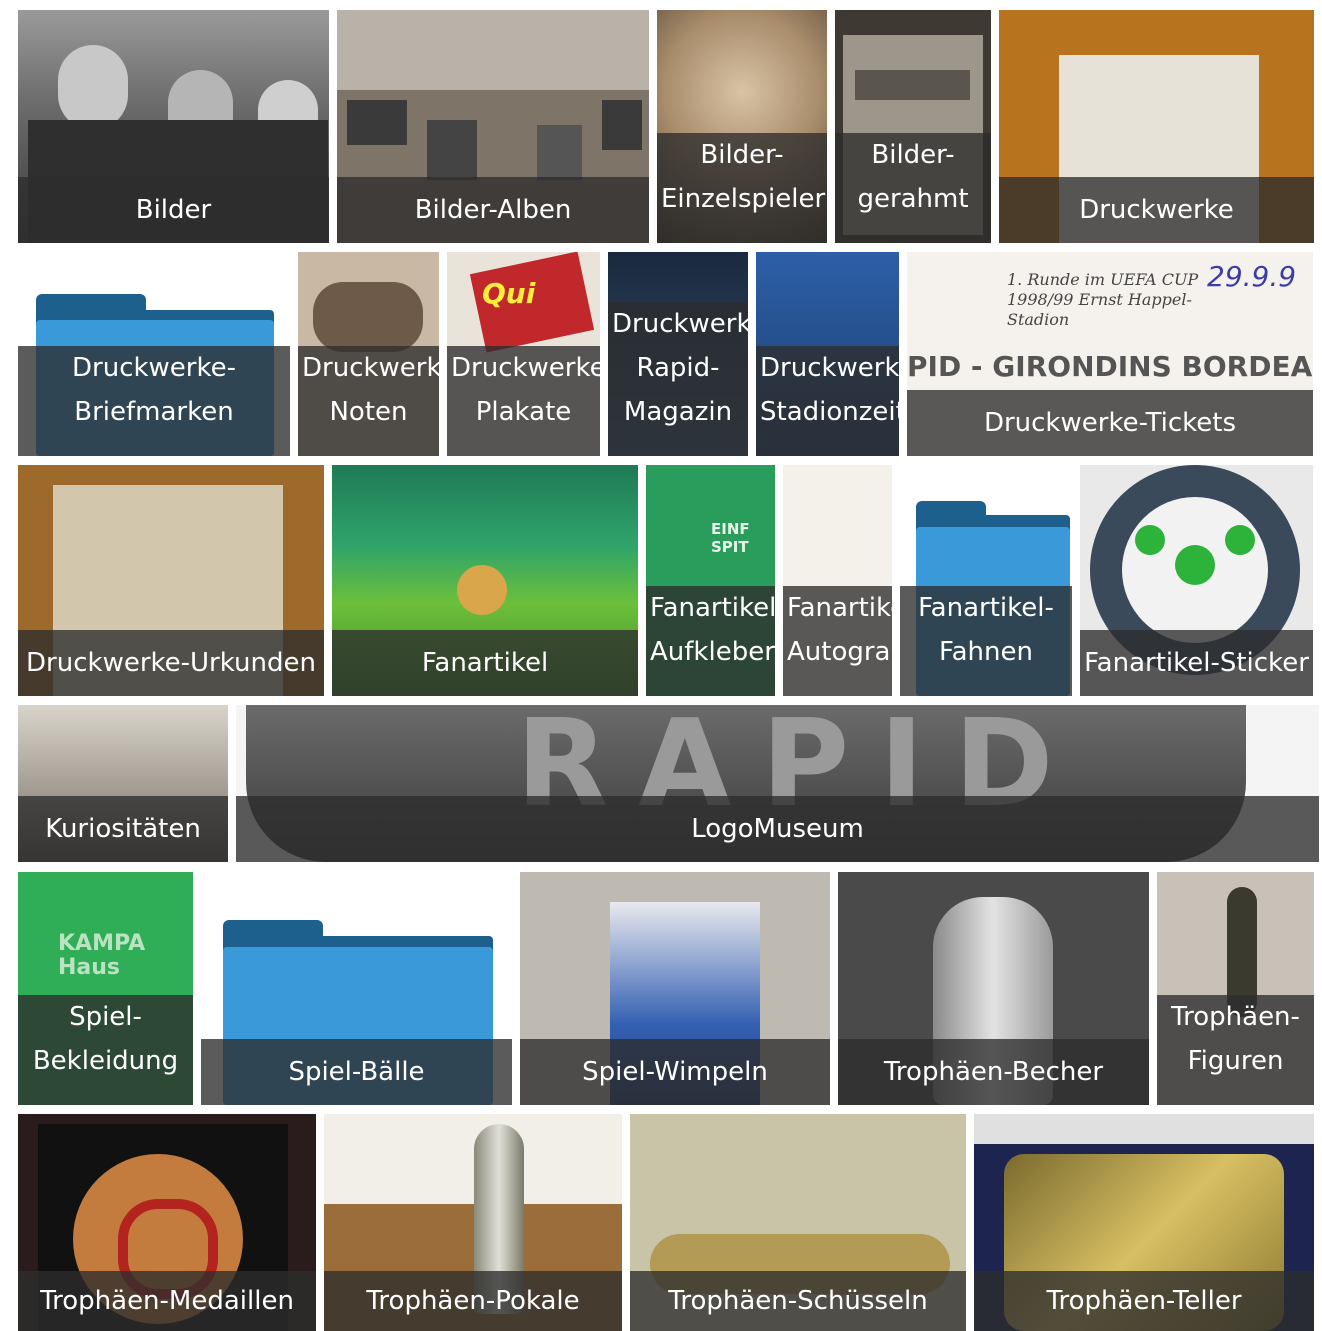 Image resolution: width=1322 pixels, height=1331 pixels. I want to click on gallery-tile-druckwerke-urkunden: Druckwerke-Urkunden, so click(171, 580).